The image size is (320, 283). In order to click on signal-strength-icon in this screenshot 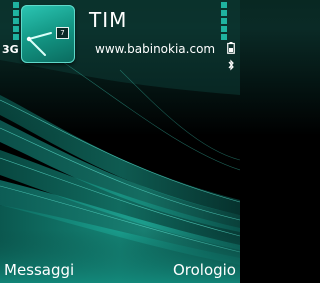, I will do `click(16, 21)`.